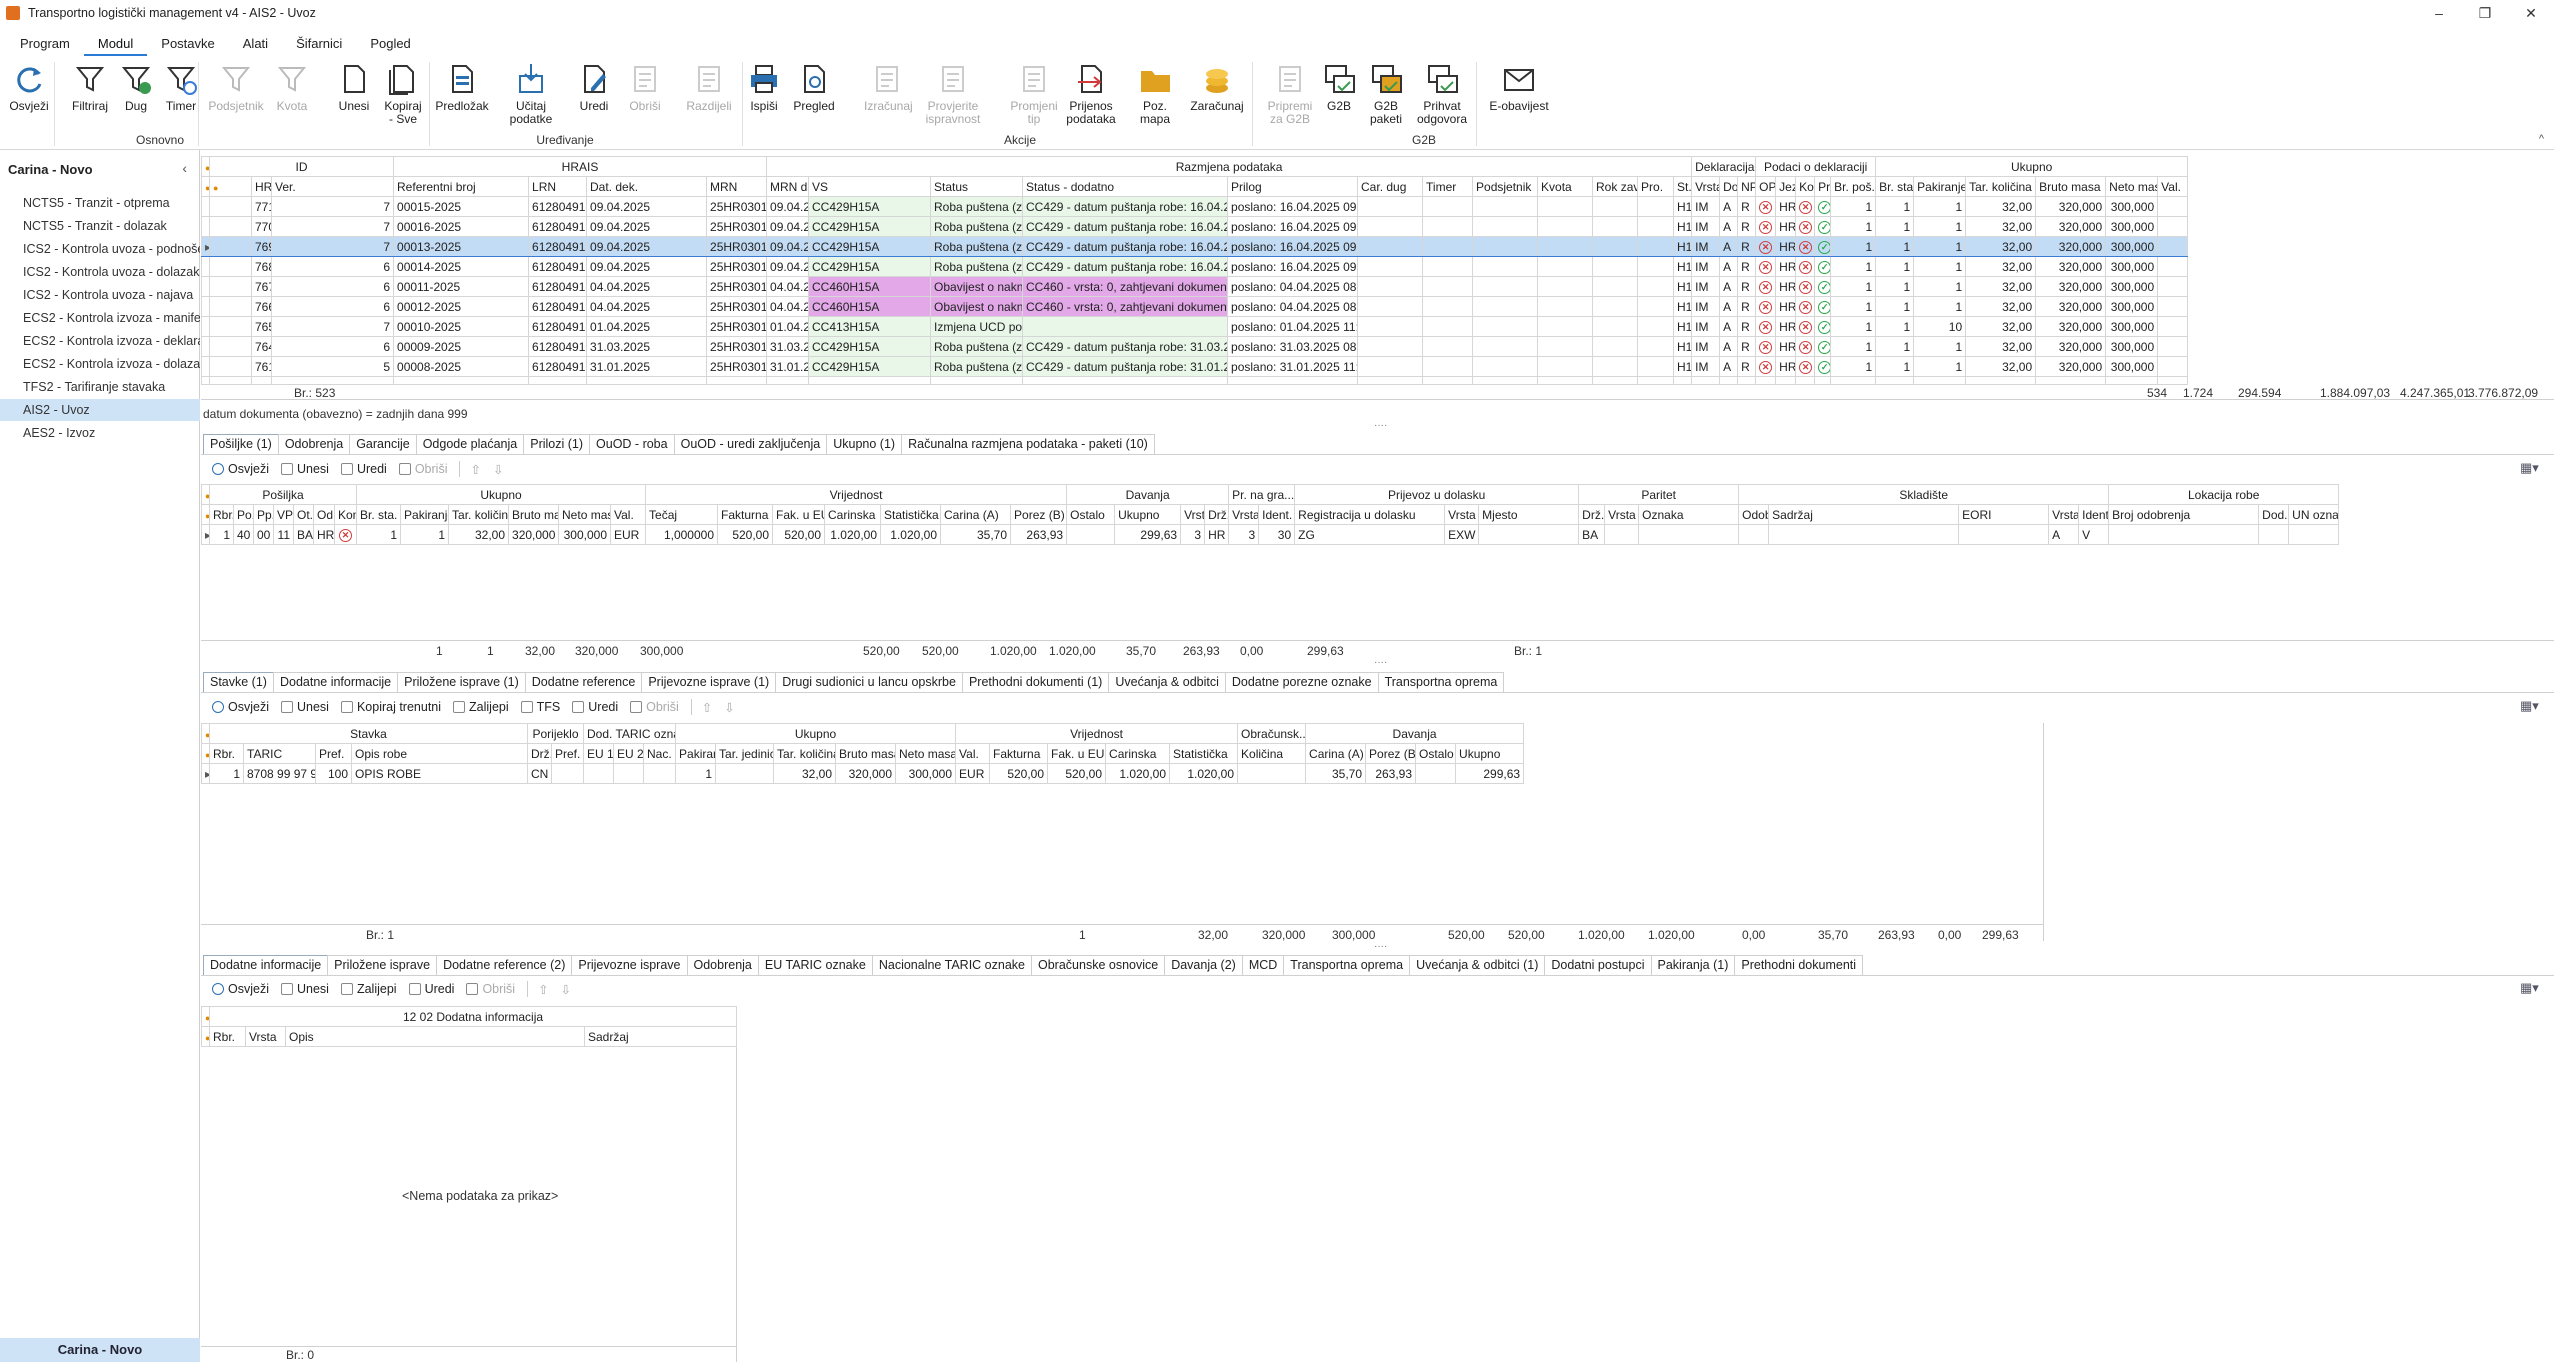 The height and width of the screenshot is (1362, 2554). Describe the element at coordinates (1598, 965) in the screenshot. I see `tab-dodatni-postupci: Dodatni postupci` at that location.